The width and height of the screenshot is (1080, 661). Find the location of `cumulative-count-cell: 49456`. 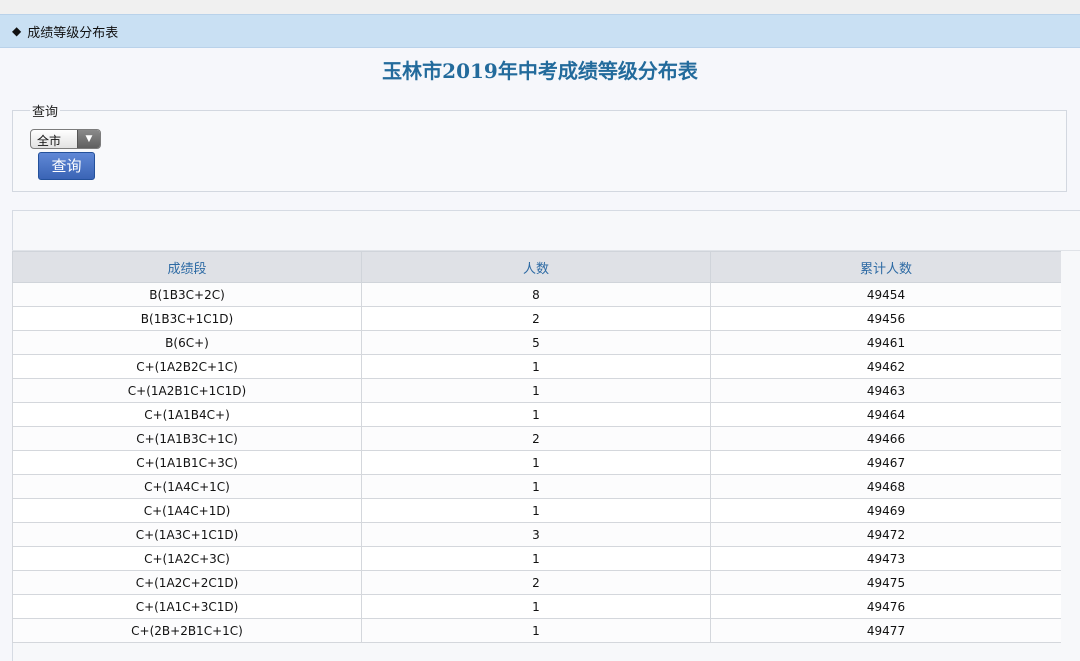

cumulative-count-cell: 49456 is located at coordinates (886, 318).